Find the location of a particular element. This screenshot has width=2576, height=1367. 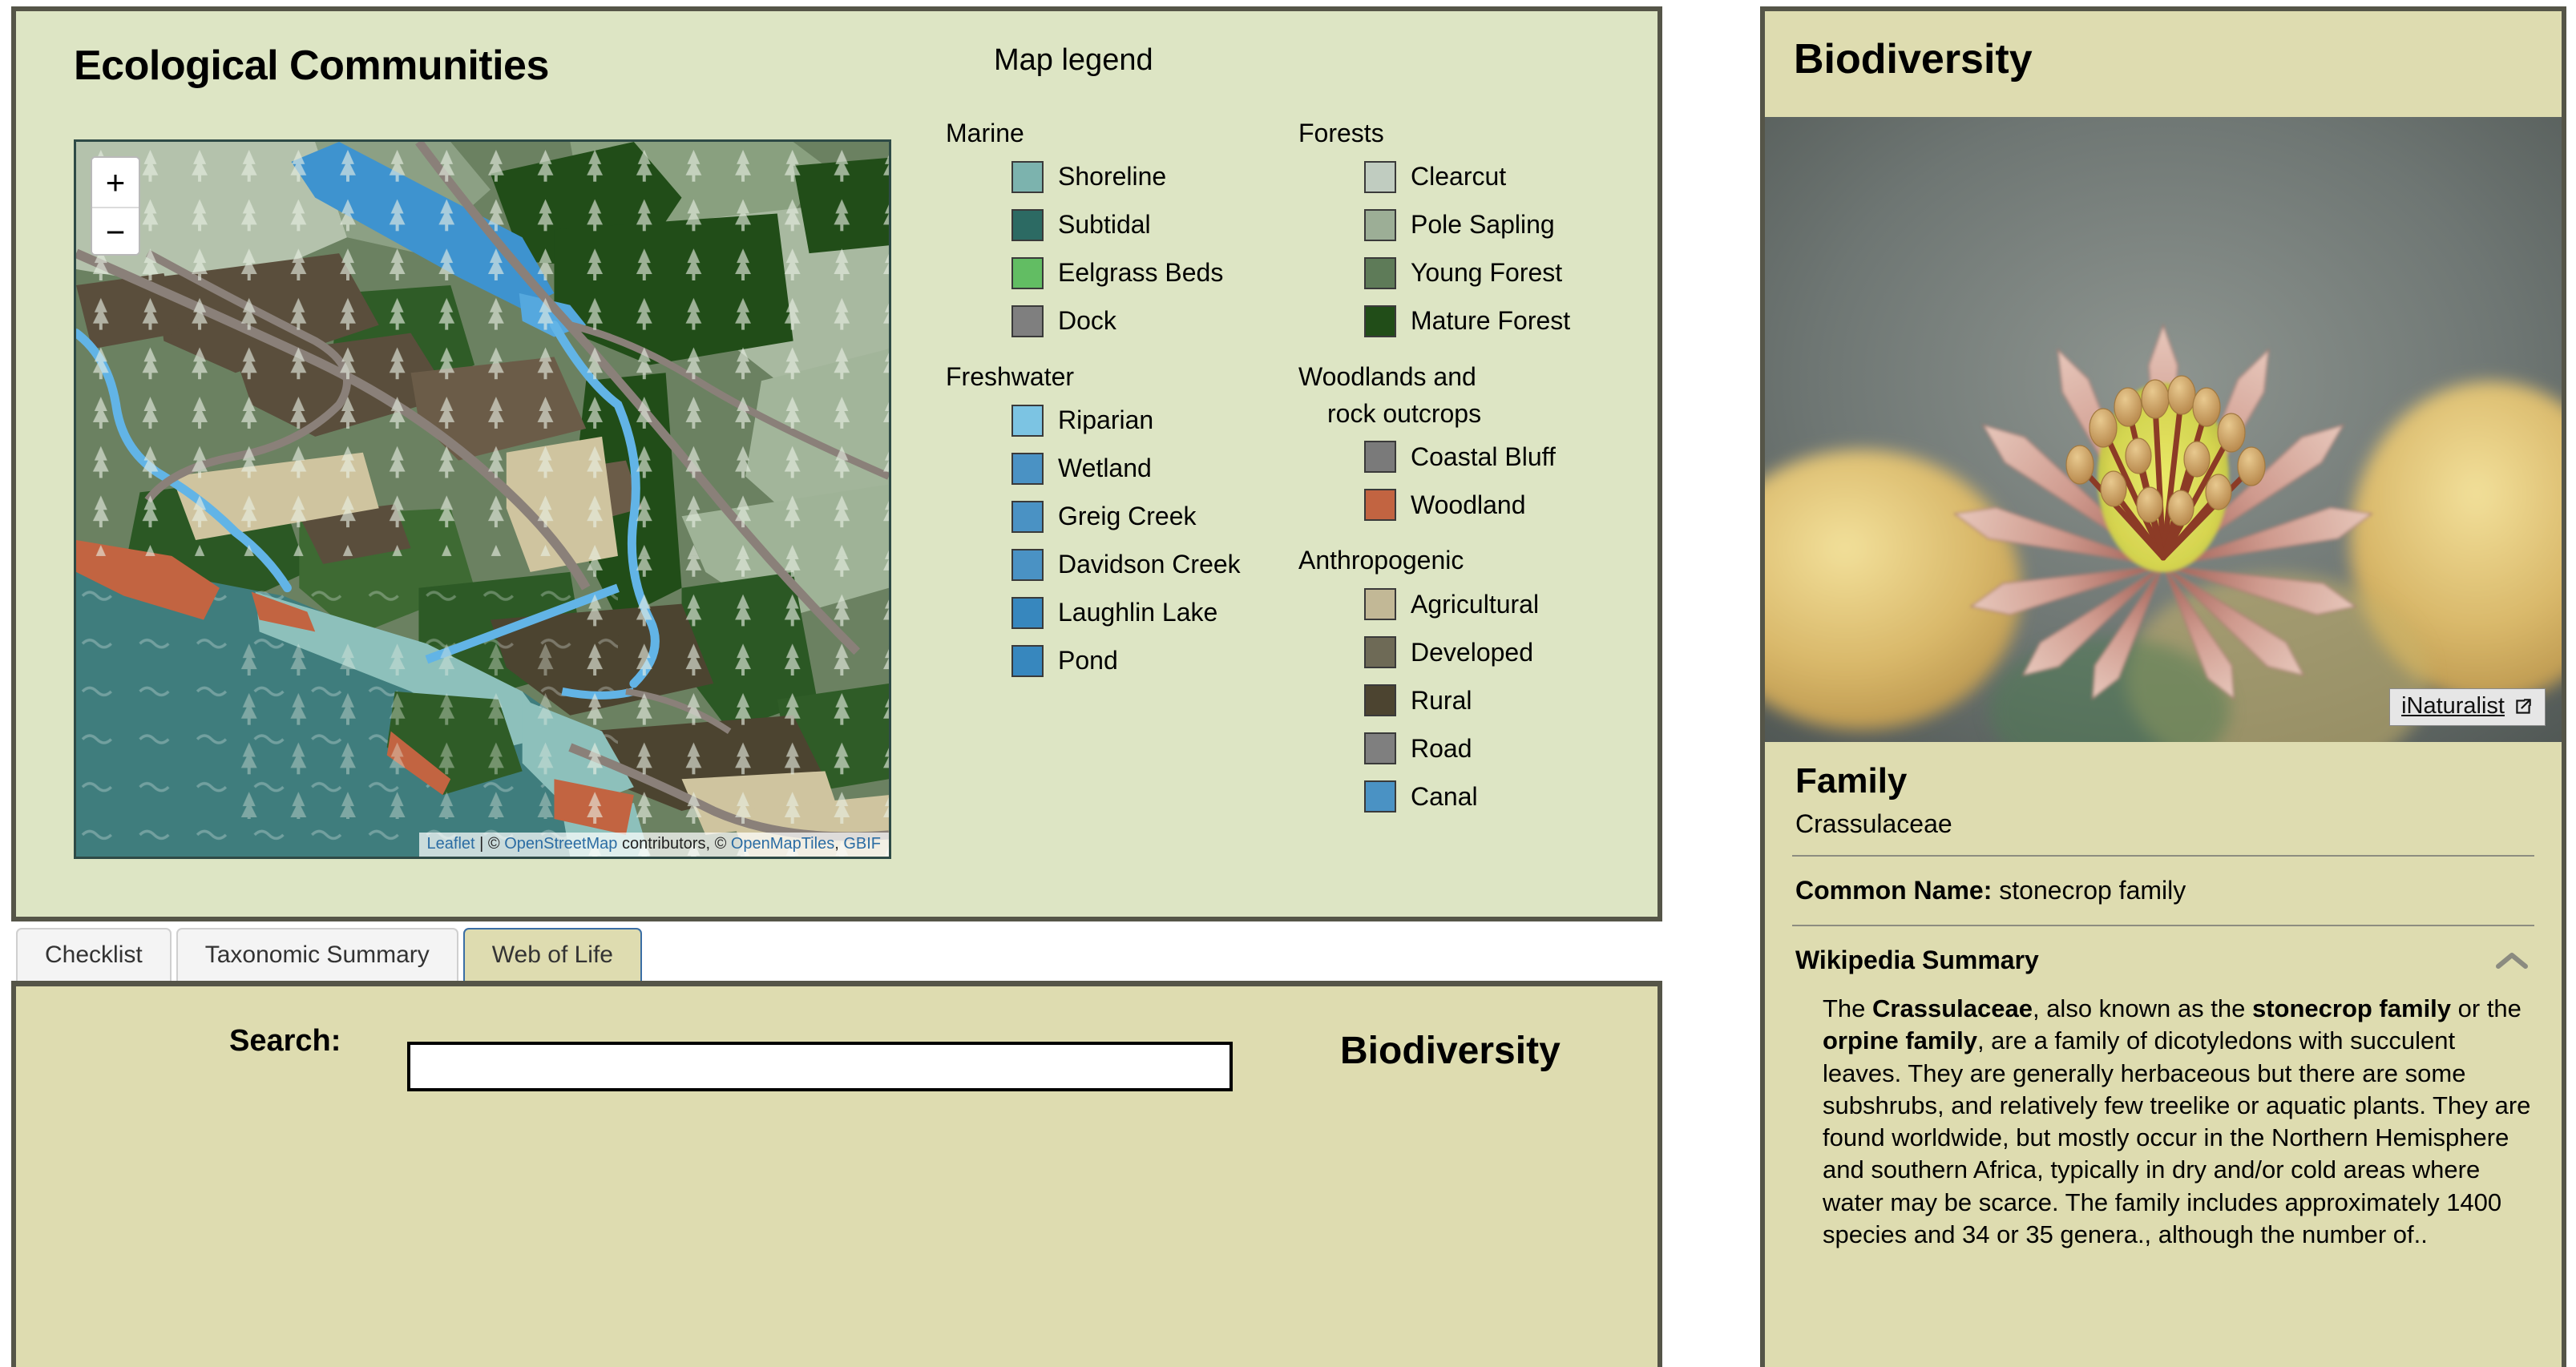

tab-taxonomic-summary: Taxonomic Summary is located at coordinates (317, 954).